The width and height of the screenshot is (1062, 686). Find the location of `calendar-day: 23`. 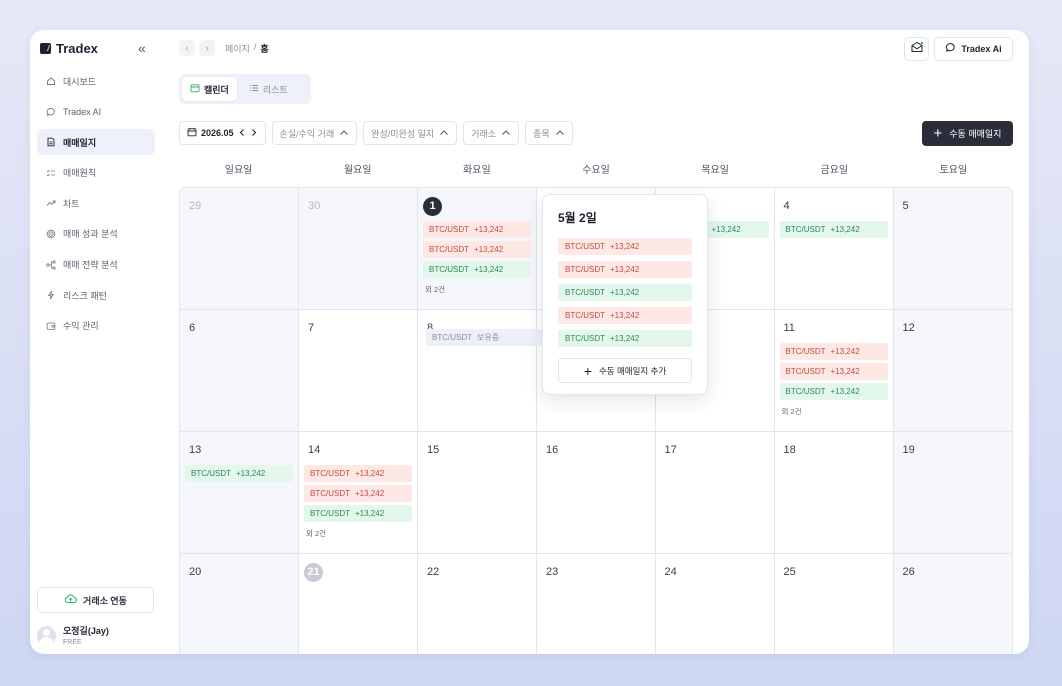

calendar-day: 23 is located at coordinates (596, 604).